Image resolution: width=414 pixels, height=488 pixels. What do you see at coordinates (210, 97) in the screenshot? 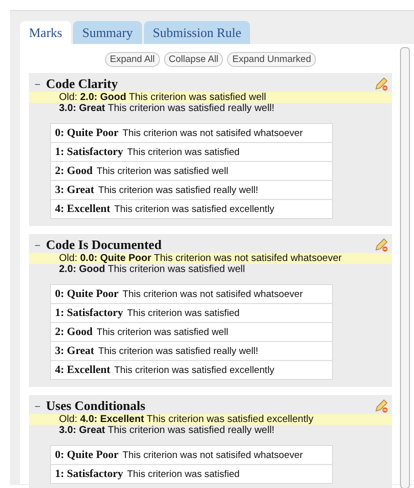
I see `old-mark-text: Old: 2.0: Good This criterion was satisfied well` at bounding box center [210, 97].